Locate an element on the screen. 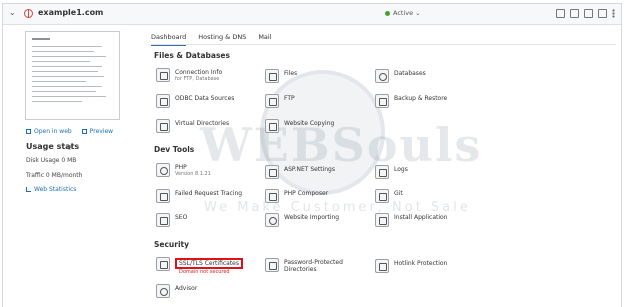 This screenshot has width=624, height=307. logs-icon is located at coordinates (382, 172).